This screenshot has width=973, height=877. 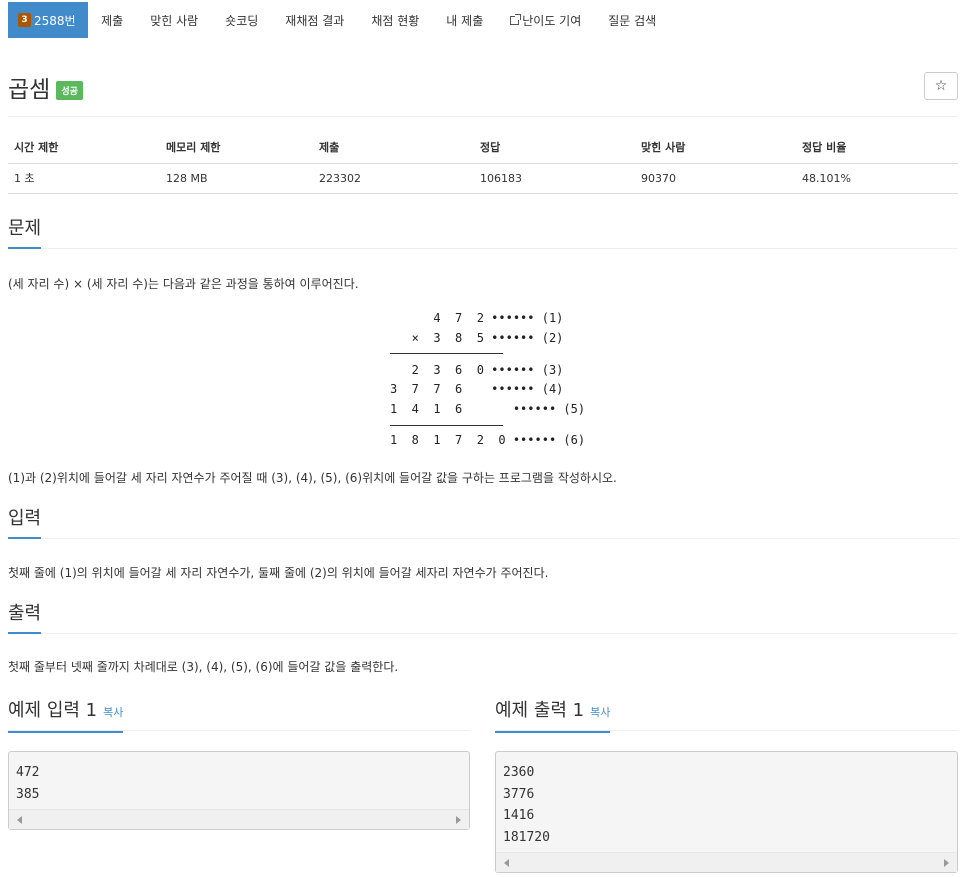 I want to click on sample-input-box: 472 385, so click(x=239, y=790).